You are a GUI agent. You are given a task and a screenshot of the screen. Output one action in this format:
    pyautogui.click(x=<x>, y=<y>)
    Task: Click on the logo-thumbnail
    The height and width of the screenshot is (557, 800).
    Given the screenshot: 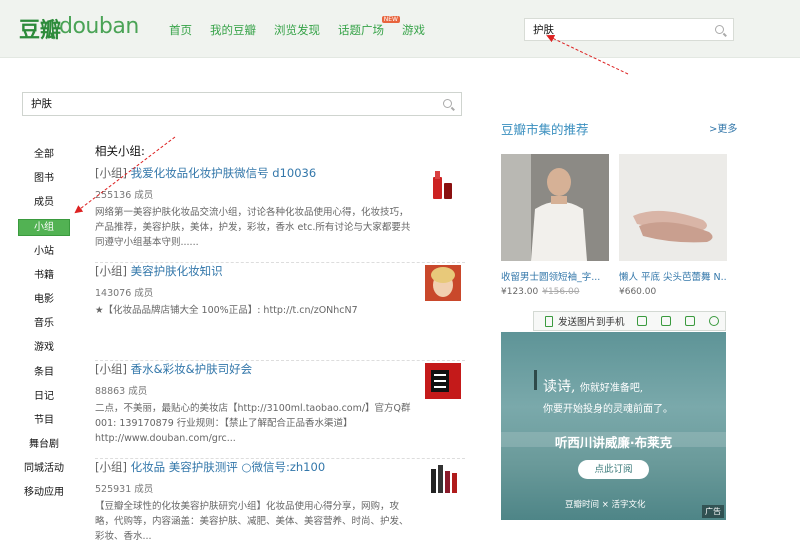 What is the action you would take?
    pyautogui.click(x=443, y=381)
    